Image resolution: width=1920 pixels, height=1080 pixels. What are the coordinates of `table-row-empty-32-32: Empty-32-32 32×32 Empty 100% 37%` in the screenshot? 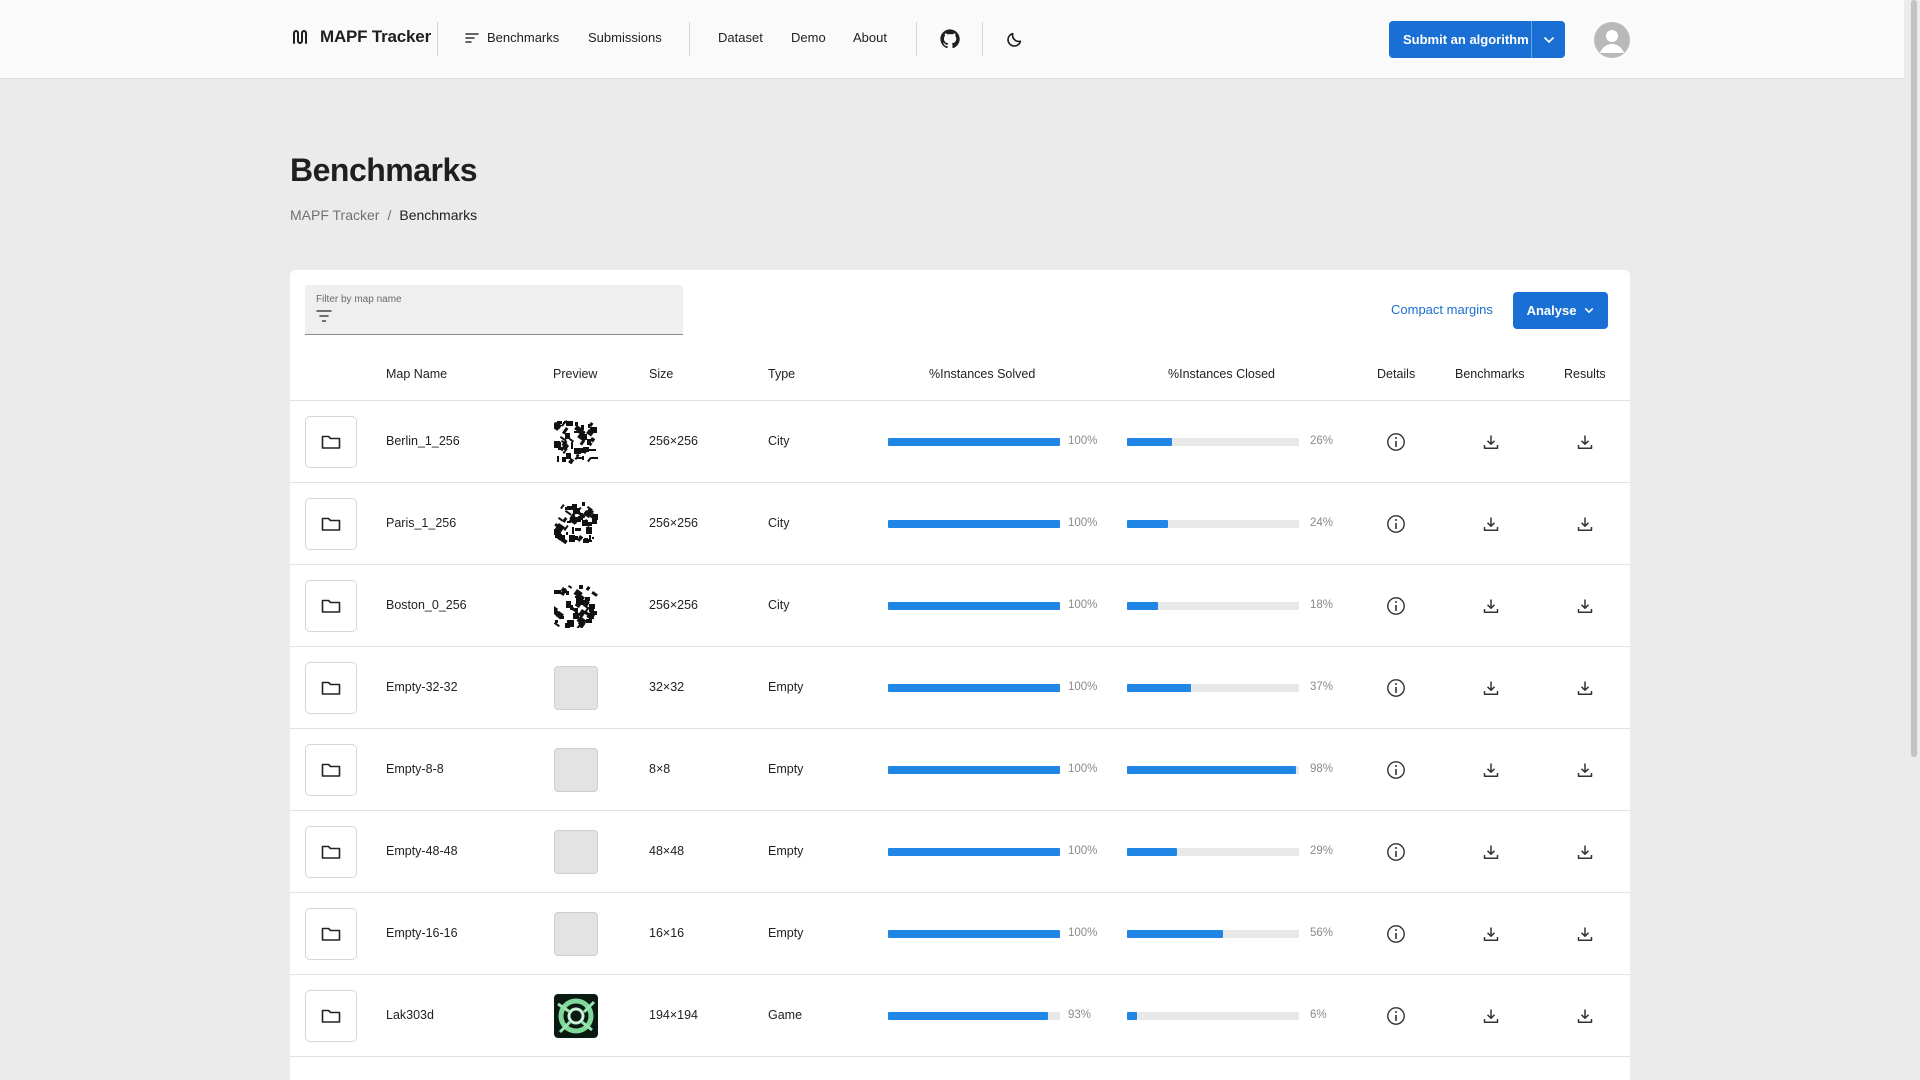 It's located at (960, 688).